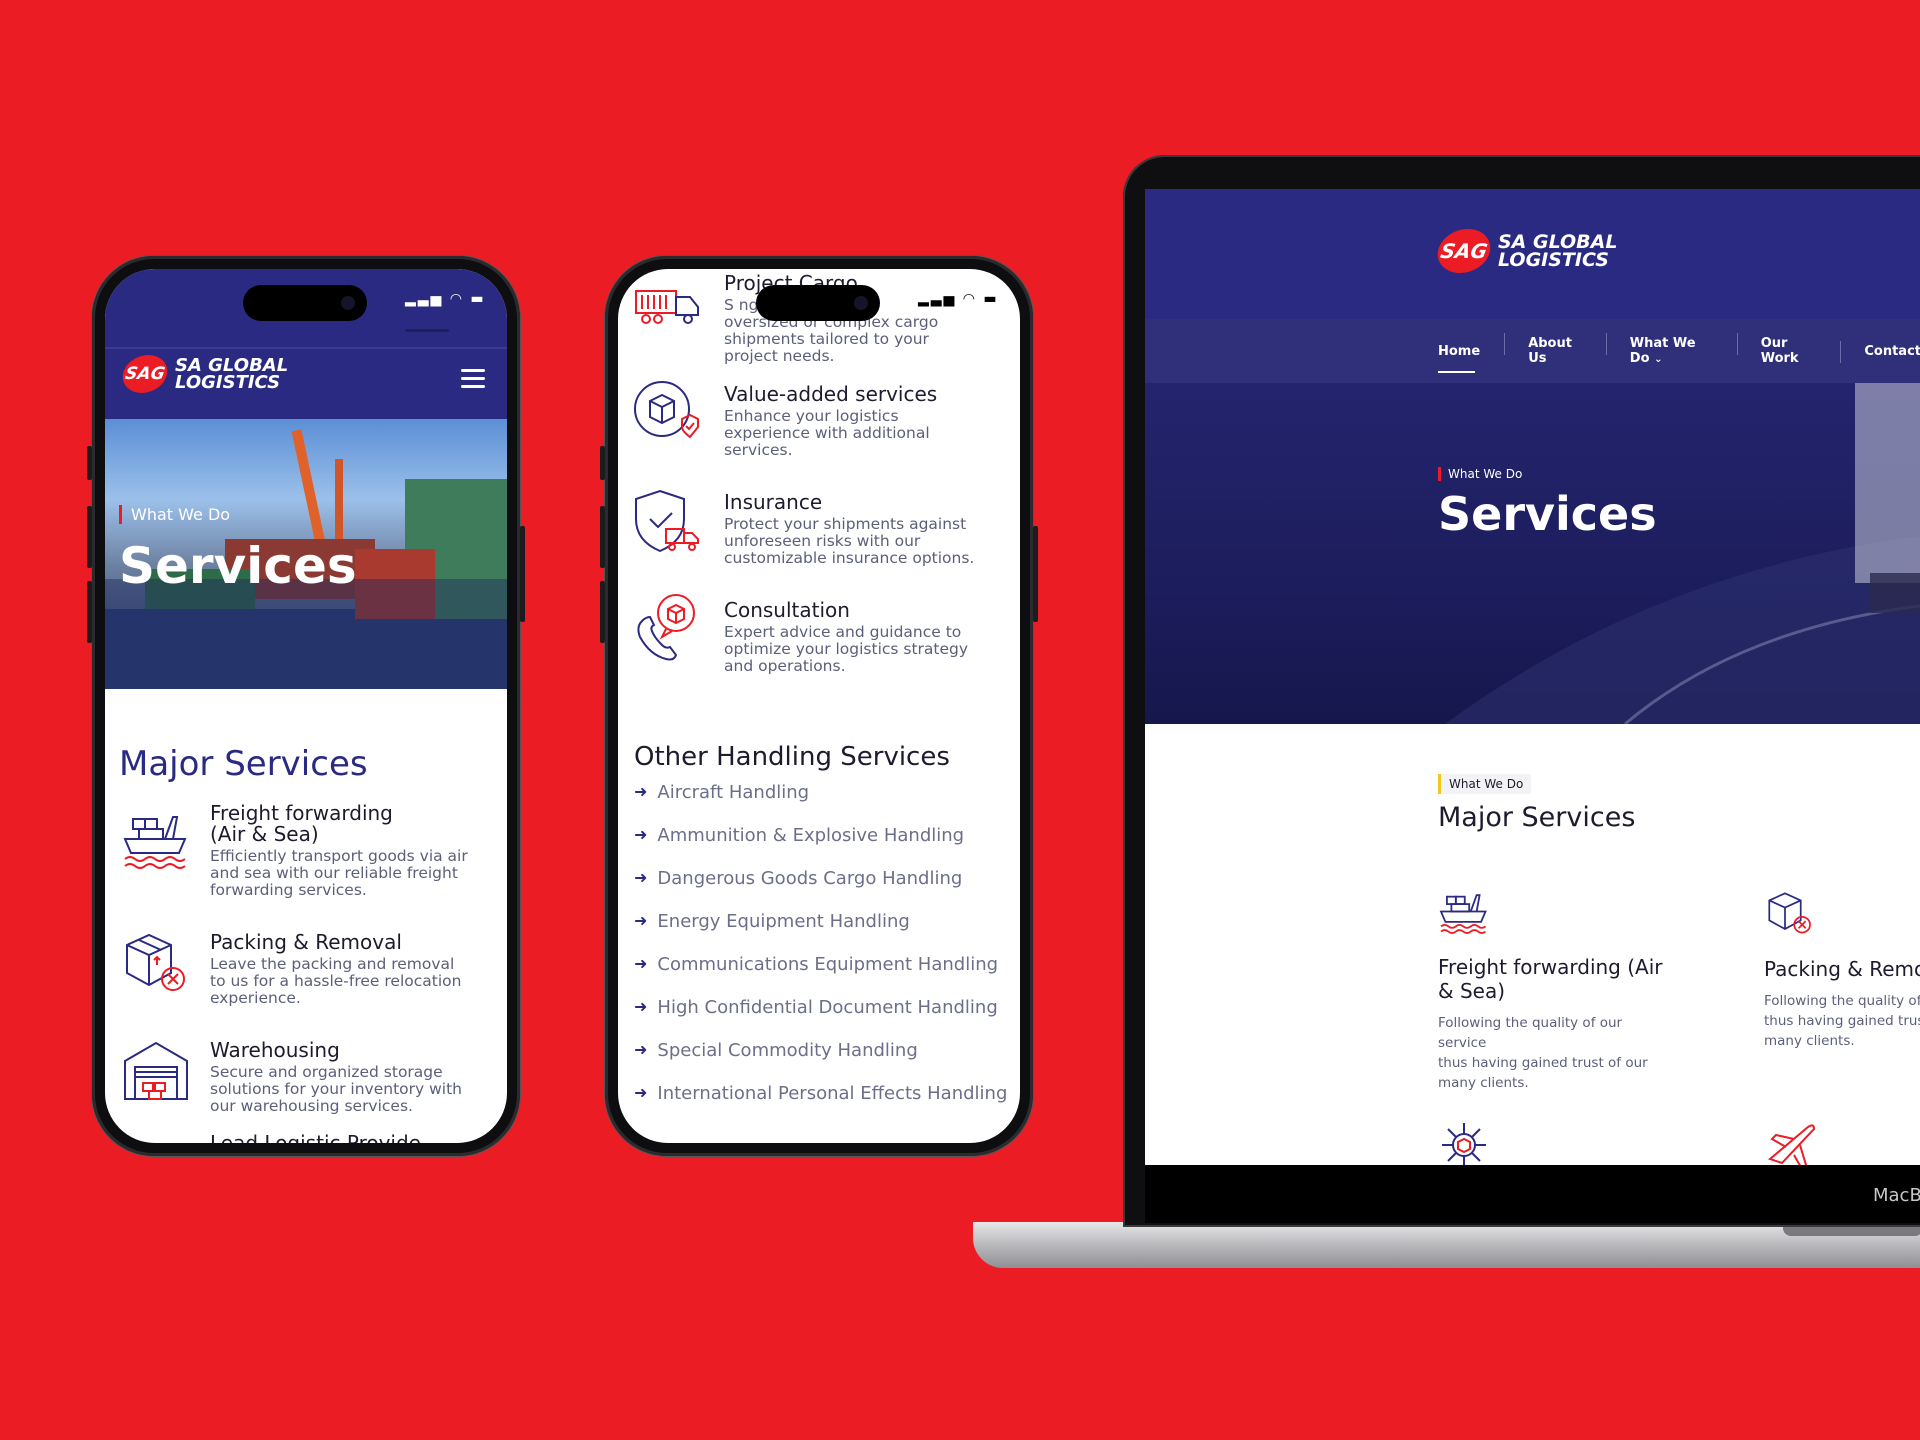 This screenshot has width=1920, height=1440. I want to click on chevron-down-icon: ⌄, so click(1658, 359).